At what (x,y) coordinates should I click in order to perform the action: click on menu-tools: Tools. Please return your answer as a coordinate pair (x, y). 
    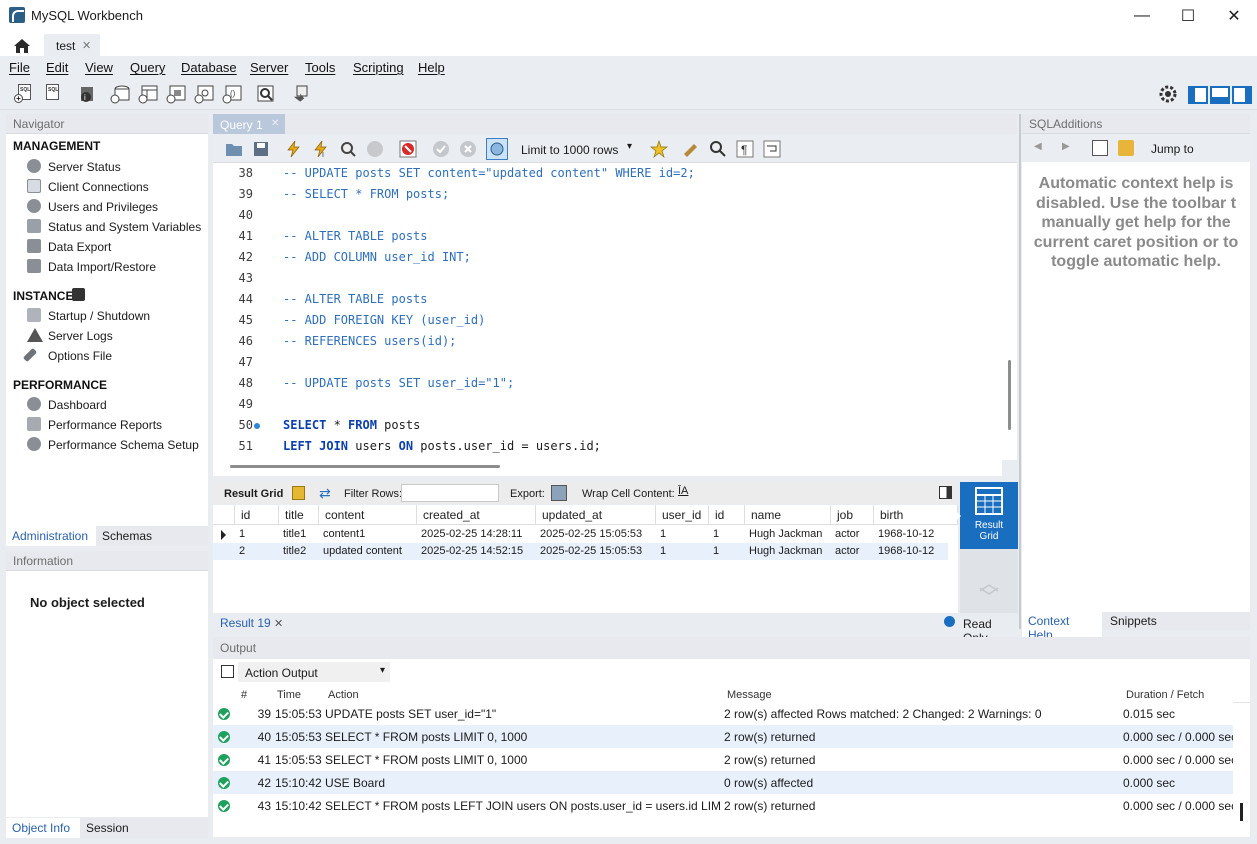
    Looking at the image, I should click on (320, 67).